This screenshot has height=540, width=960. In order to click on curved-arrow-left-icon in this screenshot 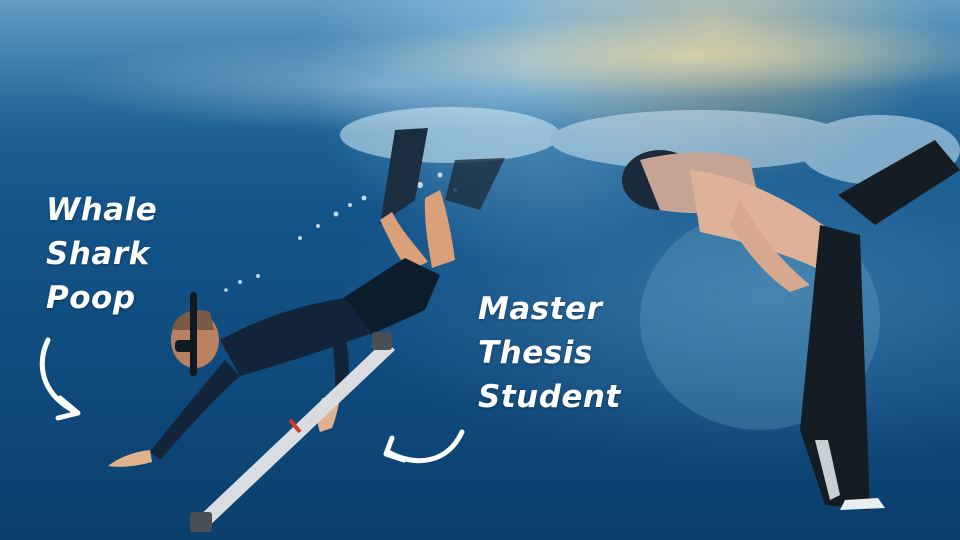, I will do `click(424, 446)`.